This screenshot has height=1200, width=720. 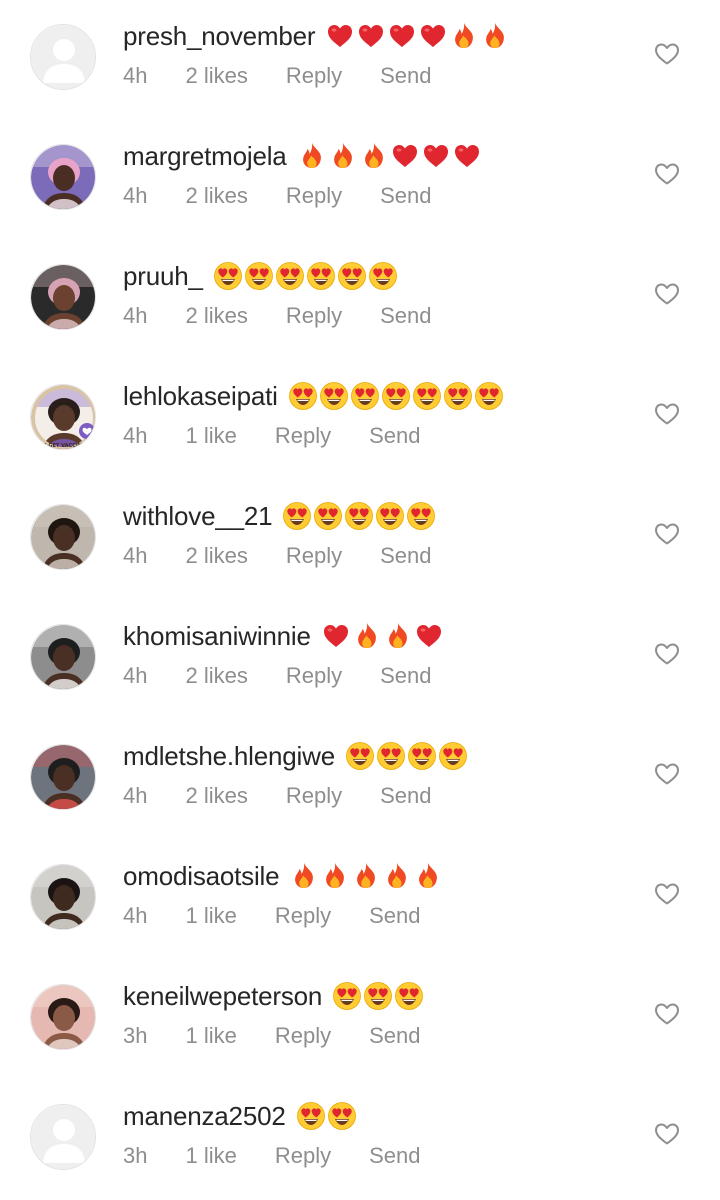 I want to click on comment-item: manenza2502 3h 1 like Reply Send, so click(x=360, y=1140).